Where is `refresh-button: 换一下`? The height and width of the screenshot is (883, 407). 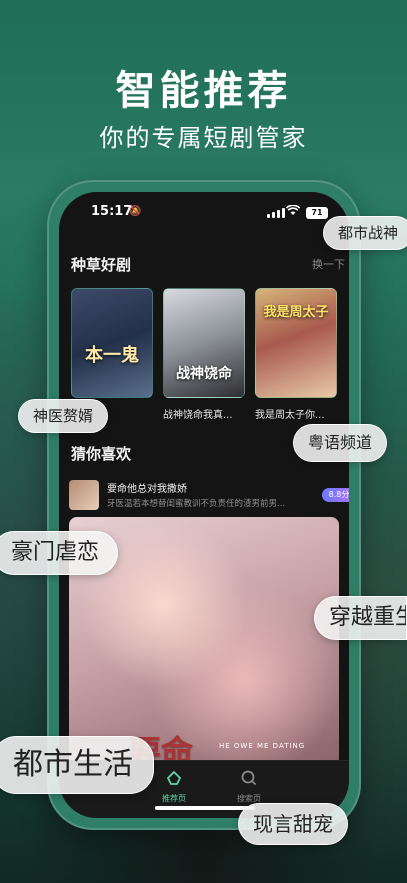 refresh-button: 换一下 is located at coordinates (328, 264).